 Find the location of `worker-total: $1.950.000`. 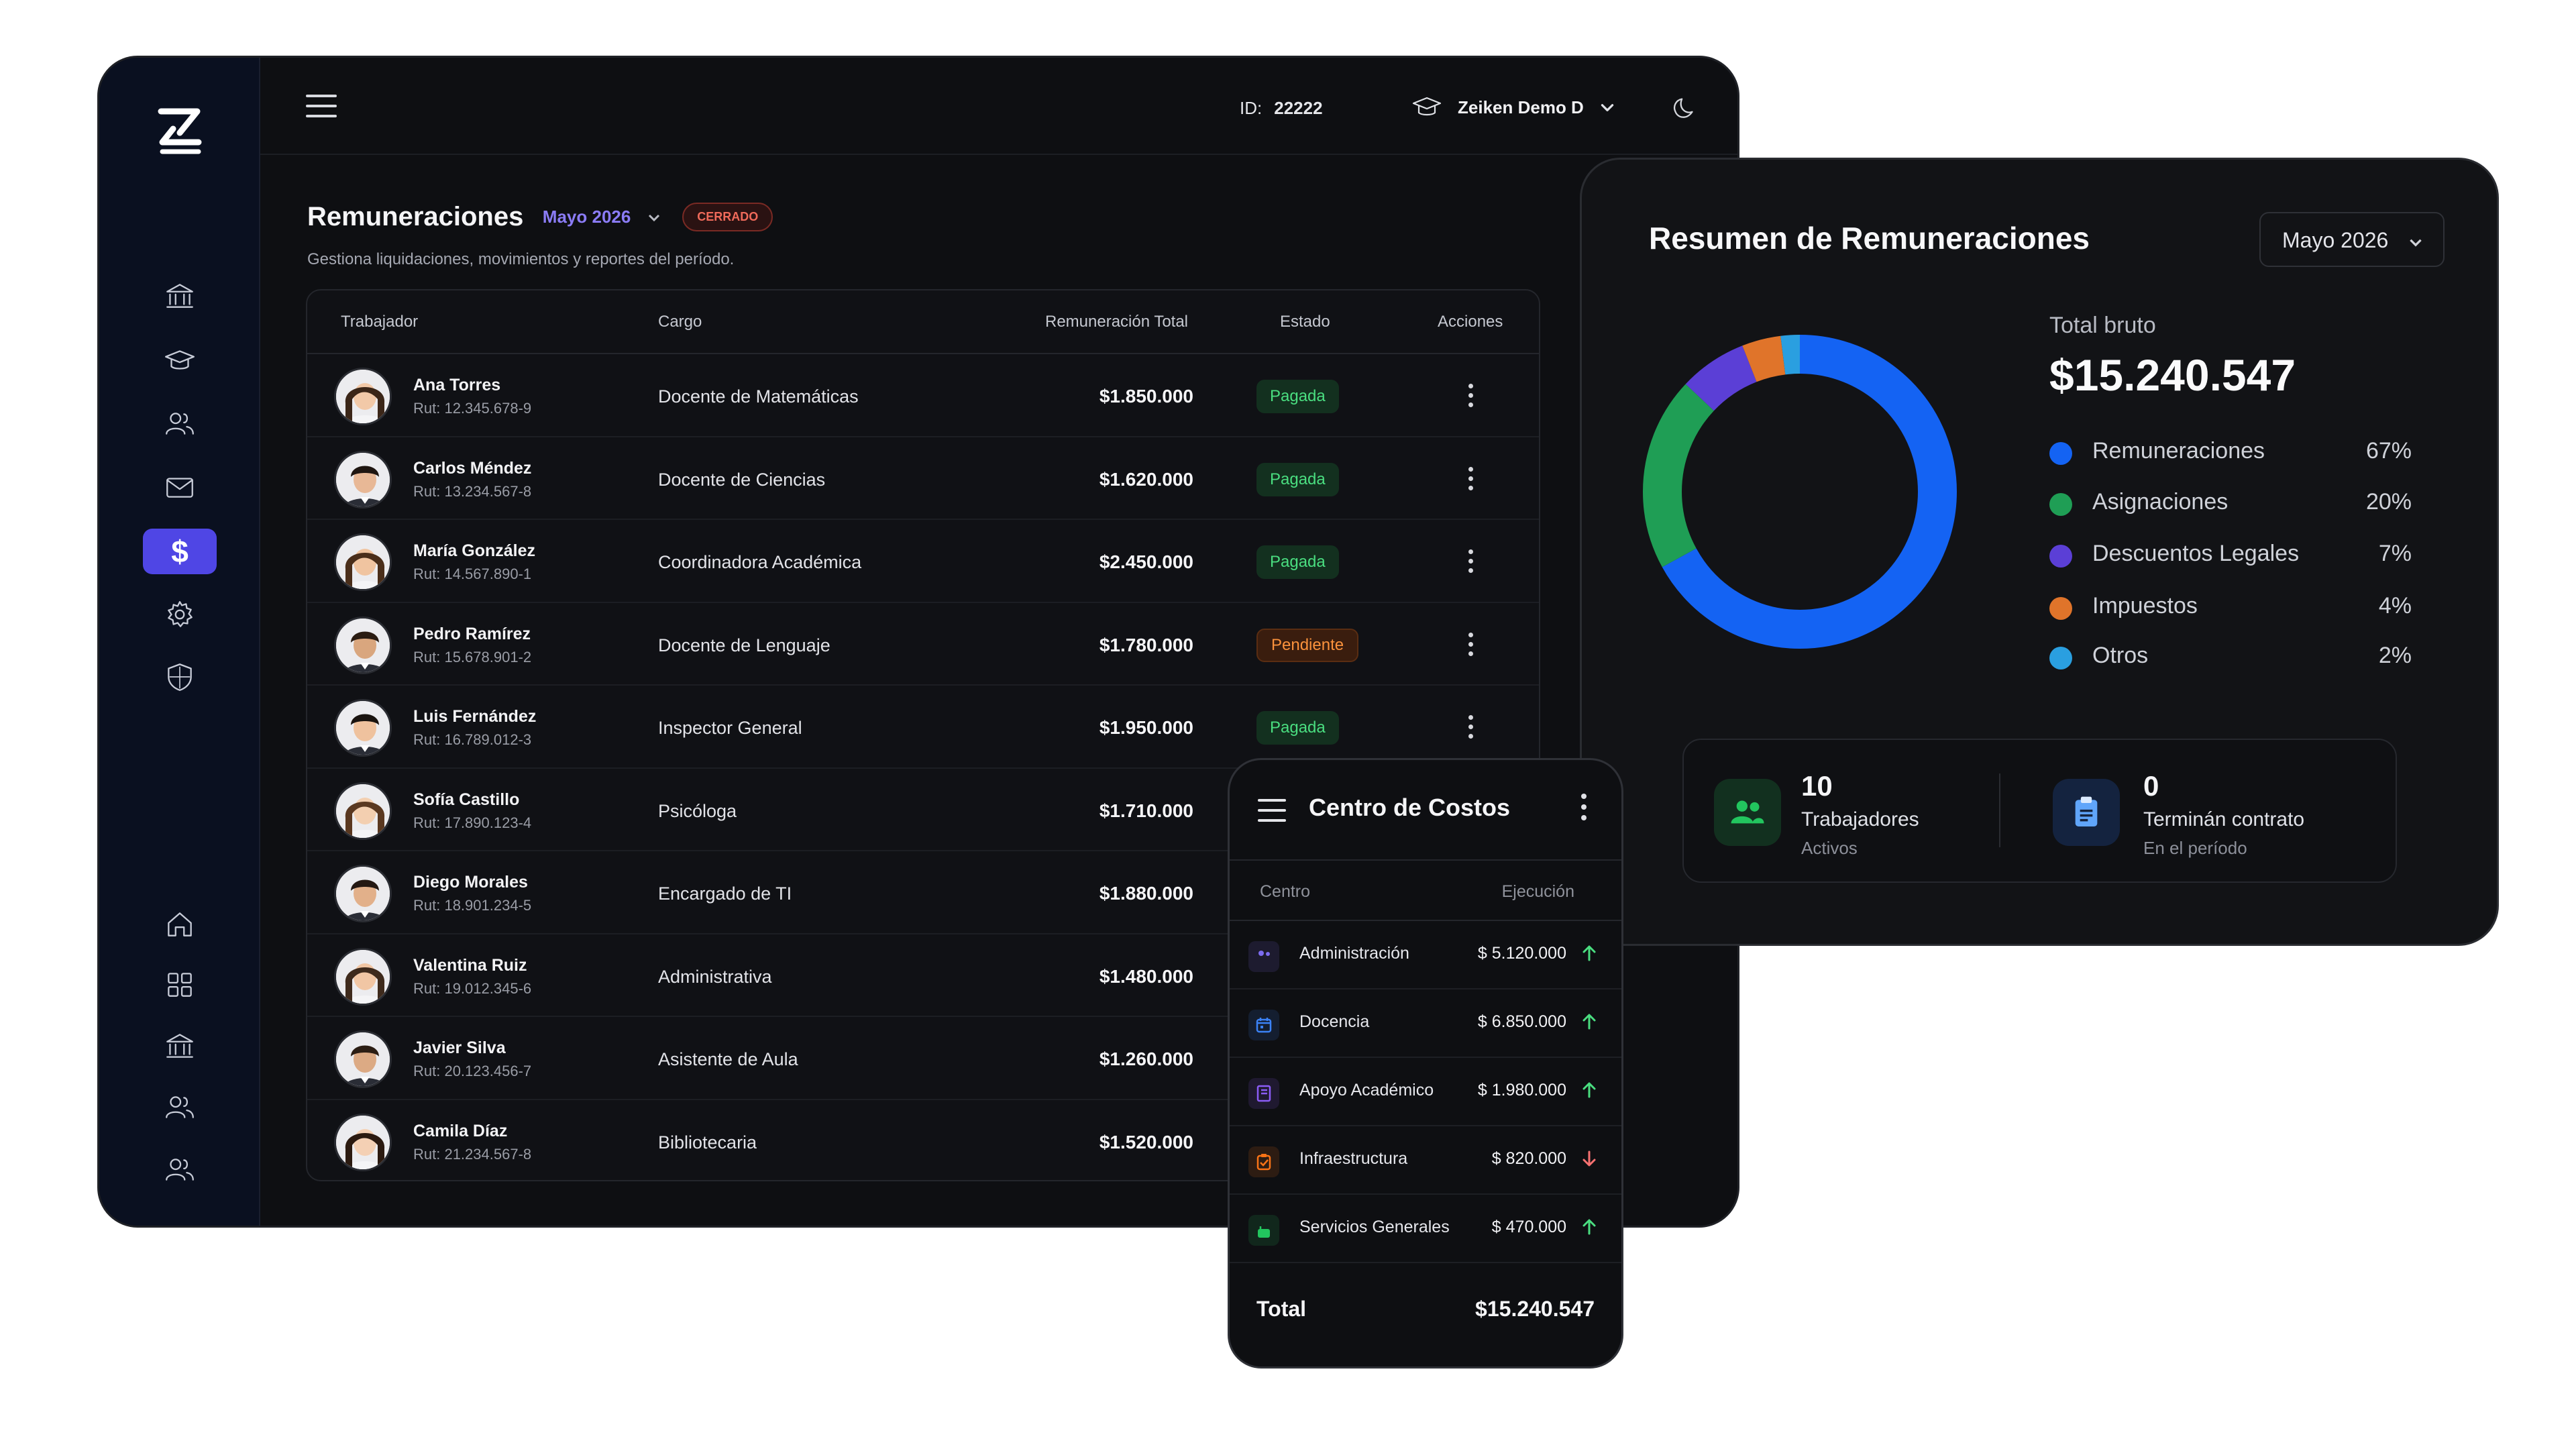

worker-total: $1.950.000 is located at coordinates (1146, 727).